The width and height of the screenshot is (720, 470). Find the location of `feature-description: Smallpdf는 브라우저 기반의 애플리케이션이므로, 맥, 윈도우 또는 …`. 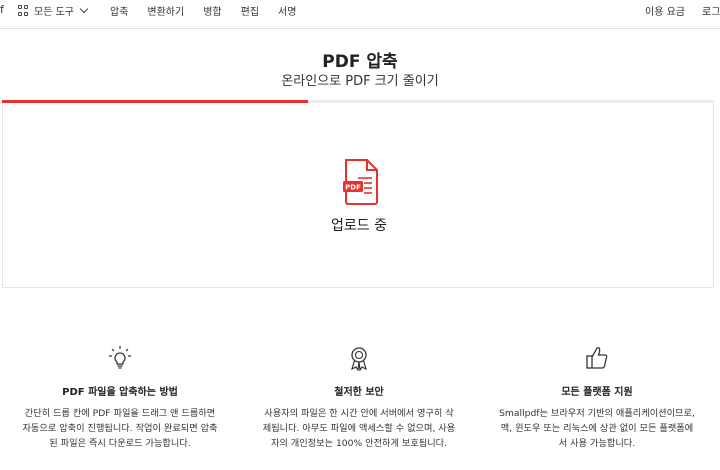

feature-description: Smallpdf는 브라우저 기반의 애플리케이션이므로, 맥, 윈도우 또는 … is located at coordinates (597, 428).